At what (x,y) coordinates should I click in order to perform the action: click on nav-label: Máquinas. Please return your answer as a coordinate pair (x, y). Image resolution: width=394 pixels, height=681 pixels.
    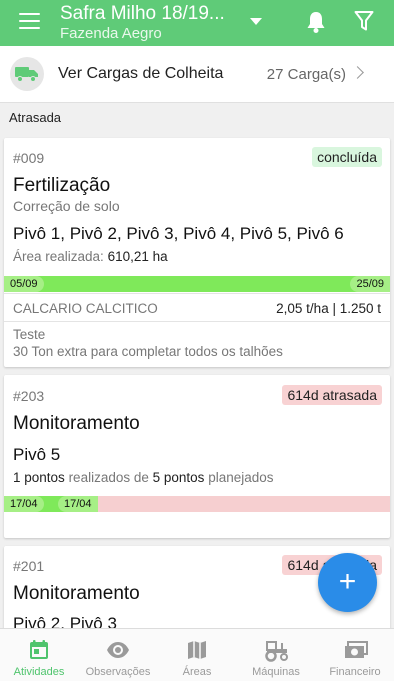
    Looking at the image, I should click on (276, 672).